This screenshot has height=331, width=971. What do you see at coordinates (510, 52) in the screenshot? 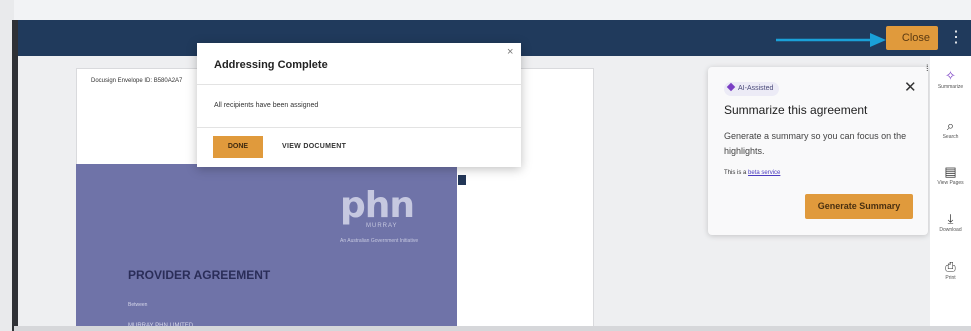
I see `dialog-close-icon: ×` at bounding box center [510, 52].